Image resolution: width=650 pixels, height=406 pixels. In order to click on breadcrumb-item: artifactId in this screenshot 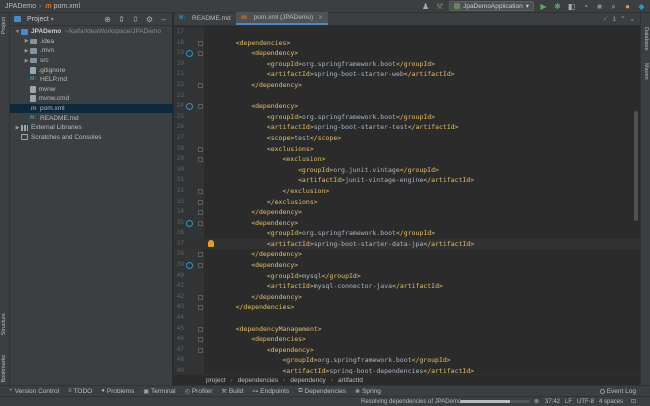, I will do `click(350, 380)`.